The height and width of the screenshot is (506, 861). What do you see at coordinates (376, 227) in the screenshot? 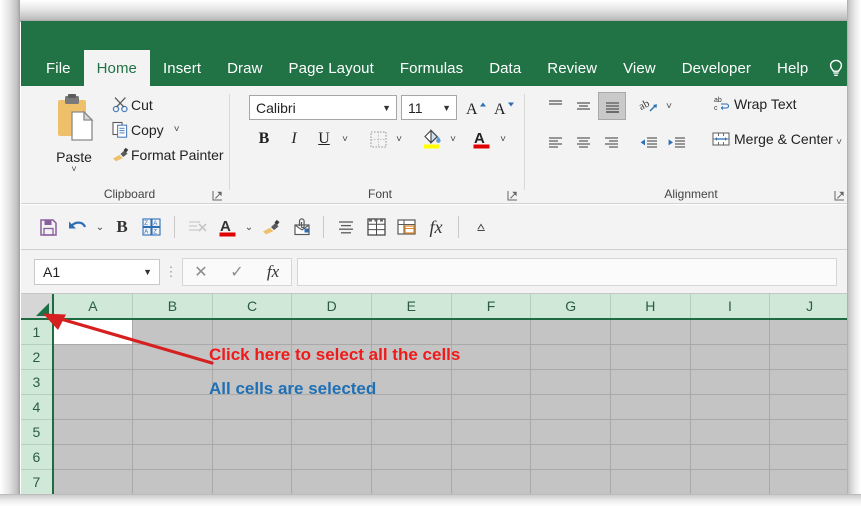
I see `all-borders-icon` at bounding box center [376, 227].